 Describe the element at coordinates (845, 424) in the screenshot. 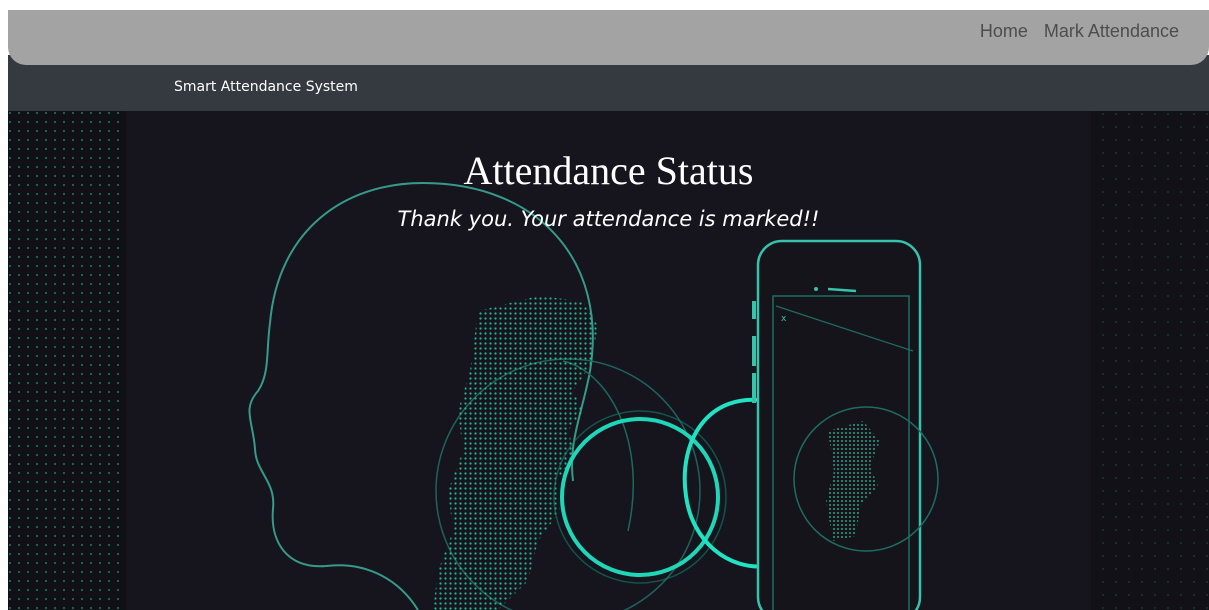

I see `phone-outline-icon: x` at that location.